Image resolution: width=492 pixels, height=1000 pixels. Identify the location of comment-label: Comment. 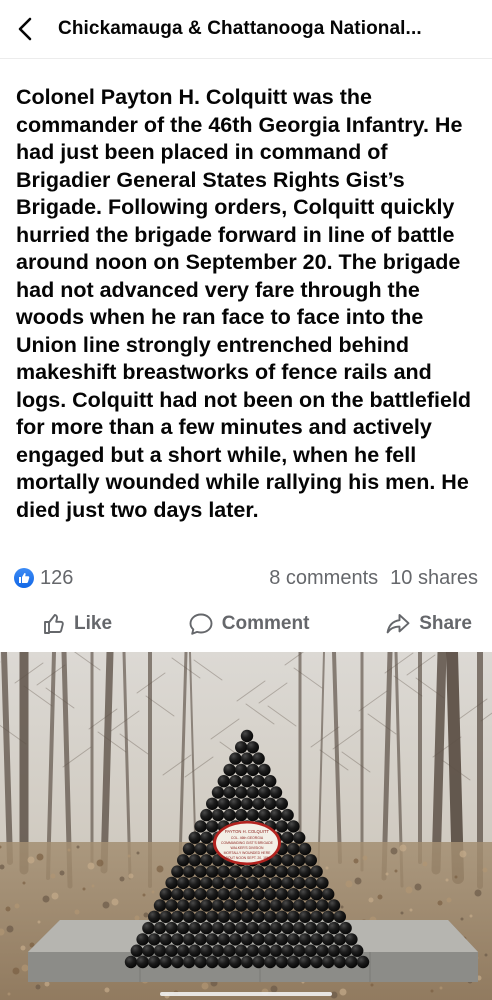
(265, 623).